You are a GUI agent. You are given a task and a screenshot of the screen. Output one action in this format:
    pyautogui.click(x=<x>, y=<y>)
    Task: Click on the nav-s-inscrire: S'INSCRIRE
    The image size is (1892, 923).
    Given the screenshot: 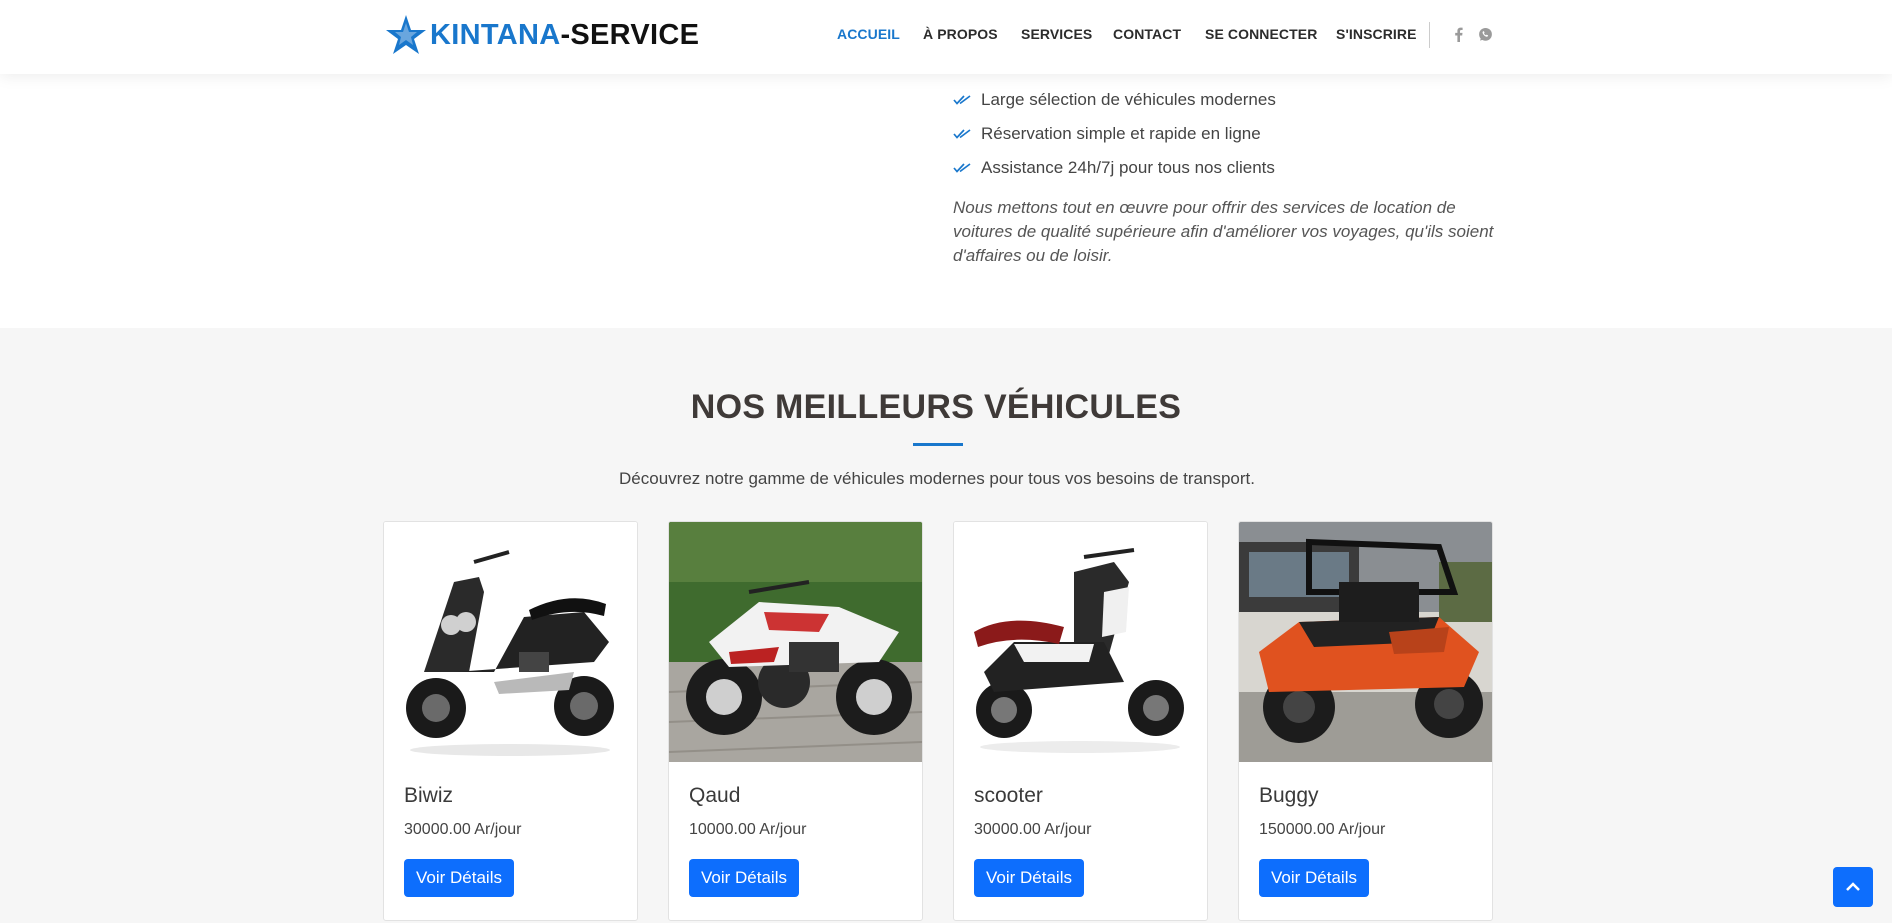 What is the action you would take?
    pyautogui.click(x=1376, y=34)
    